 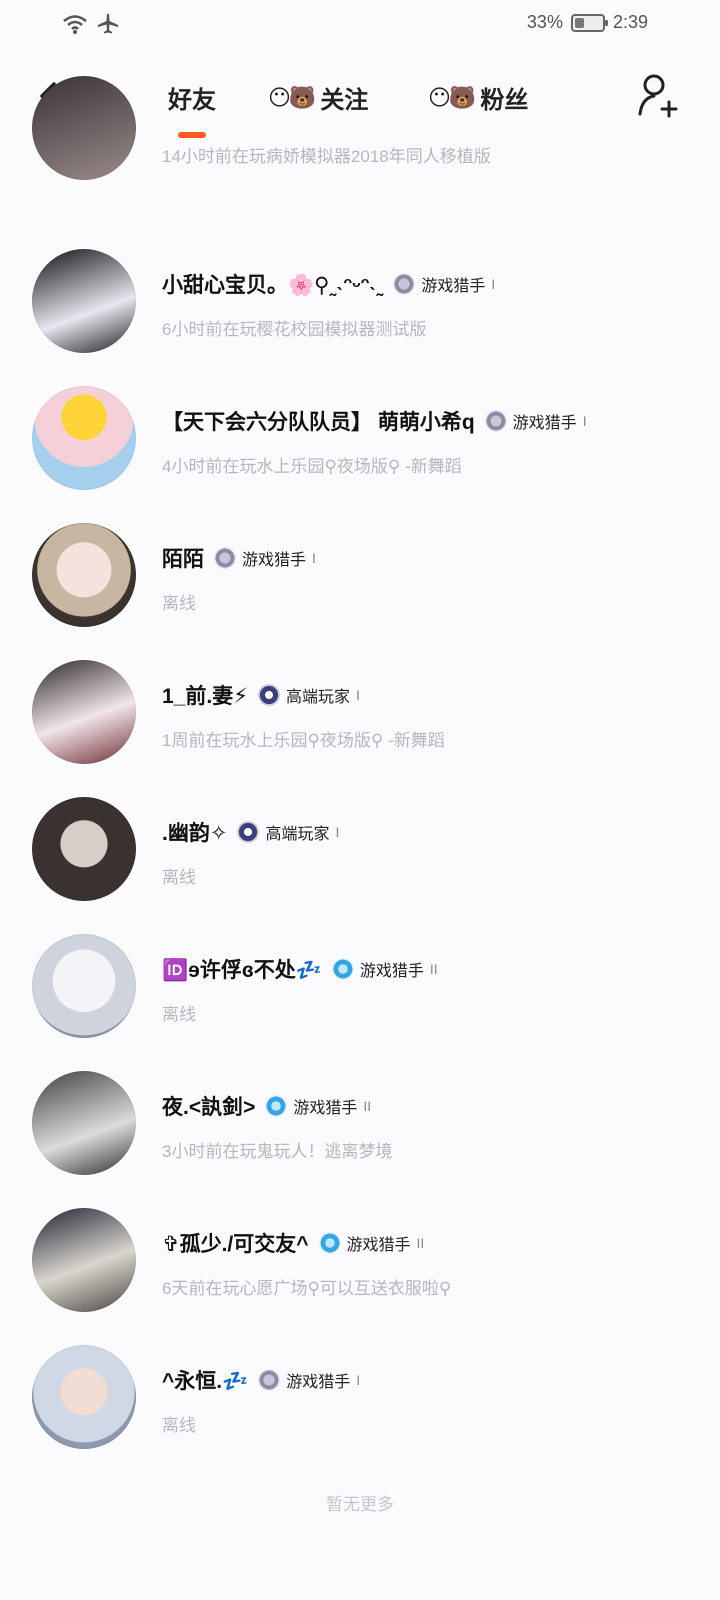 I want to click on friend-status: 14小时前在玩病娇模拟器2018年同人移植版, so click(x=326, y=156).